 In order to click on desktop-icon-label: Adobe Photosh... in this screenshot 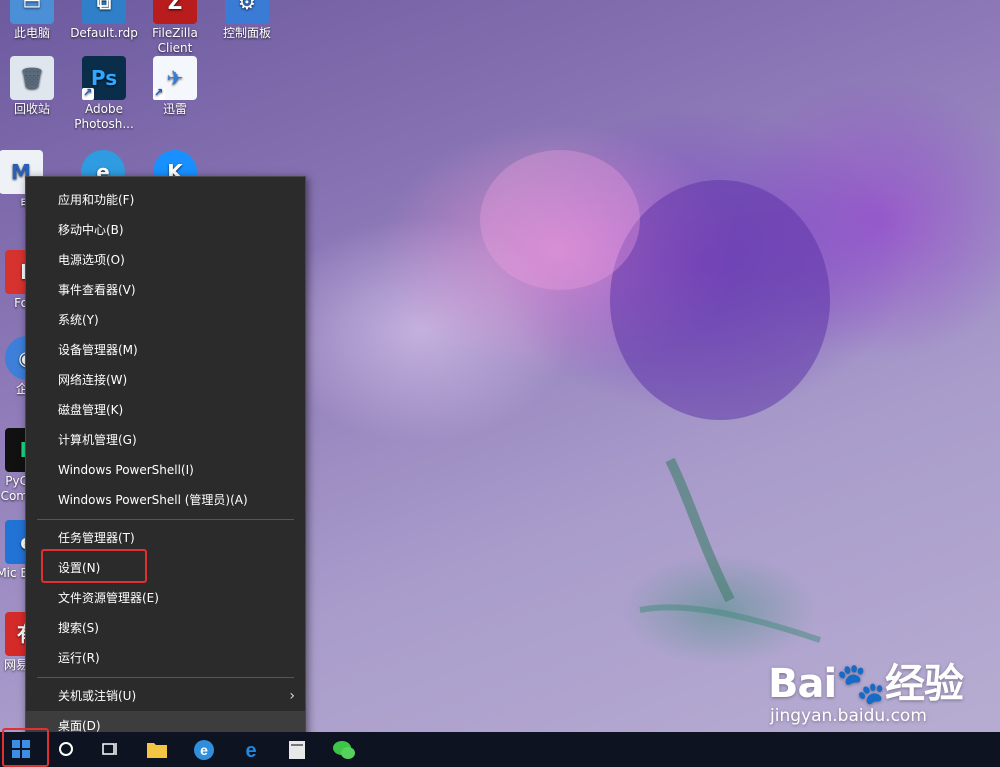, I will do `click(104, 116)`.